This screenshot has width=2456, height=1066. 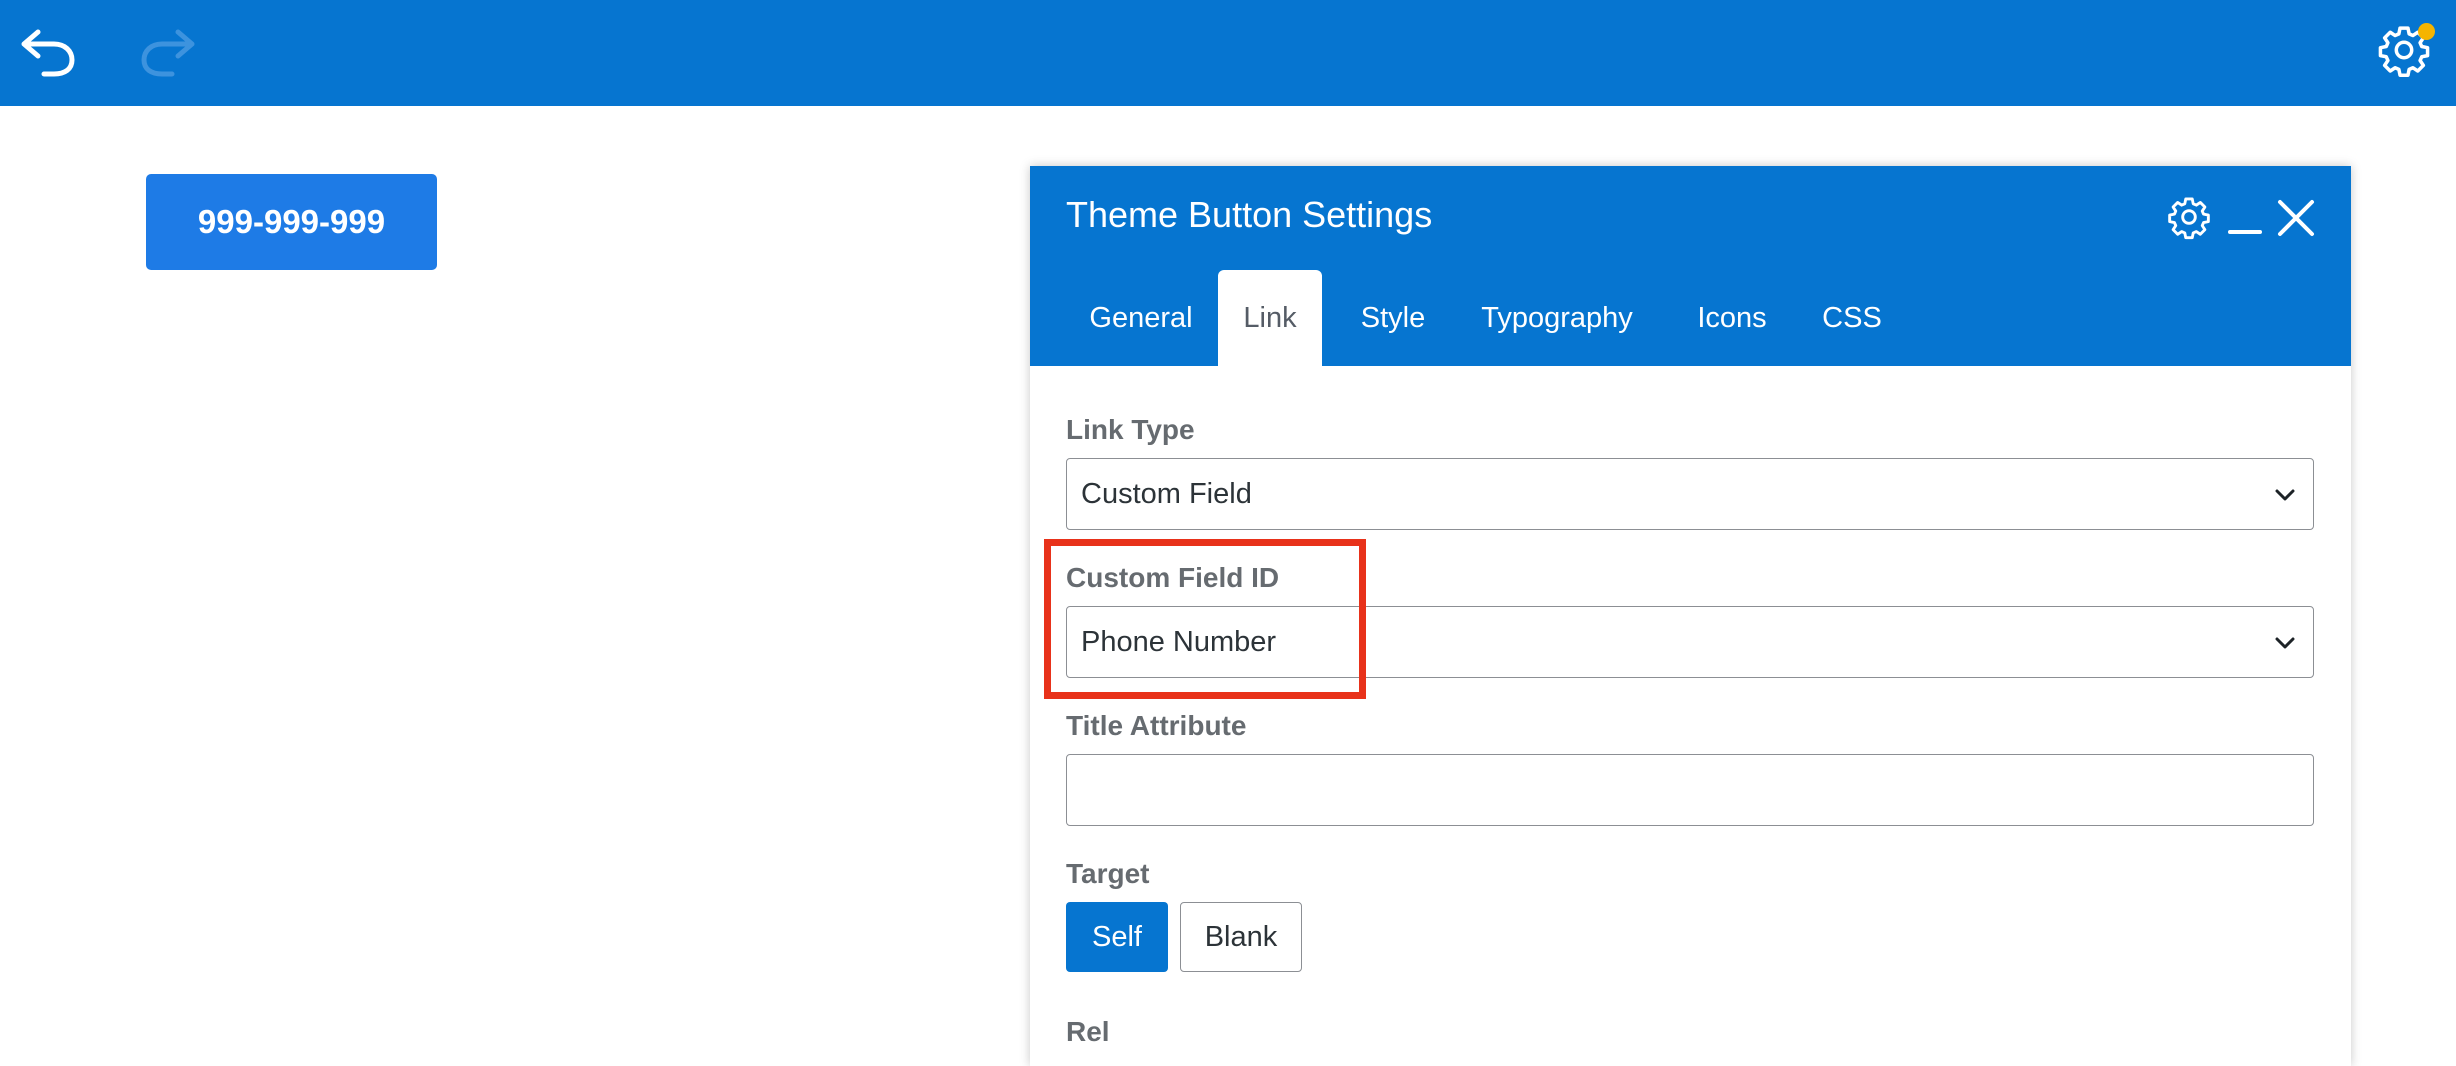 What do you see at coordinates (1270, 318) in the screenshot?
I see `tab-link: Link` at bounding box center [1270, 318].